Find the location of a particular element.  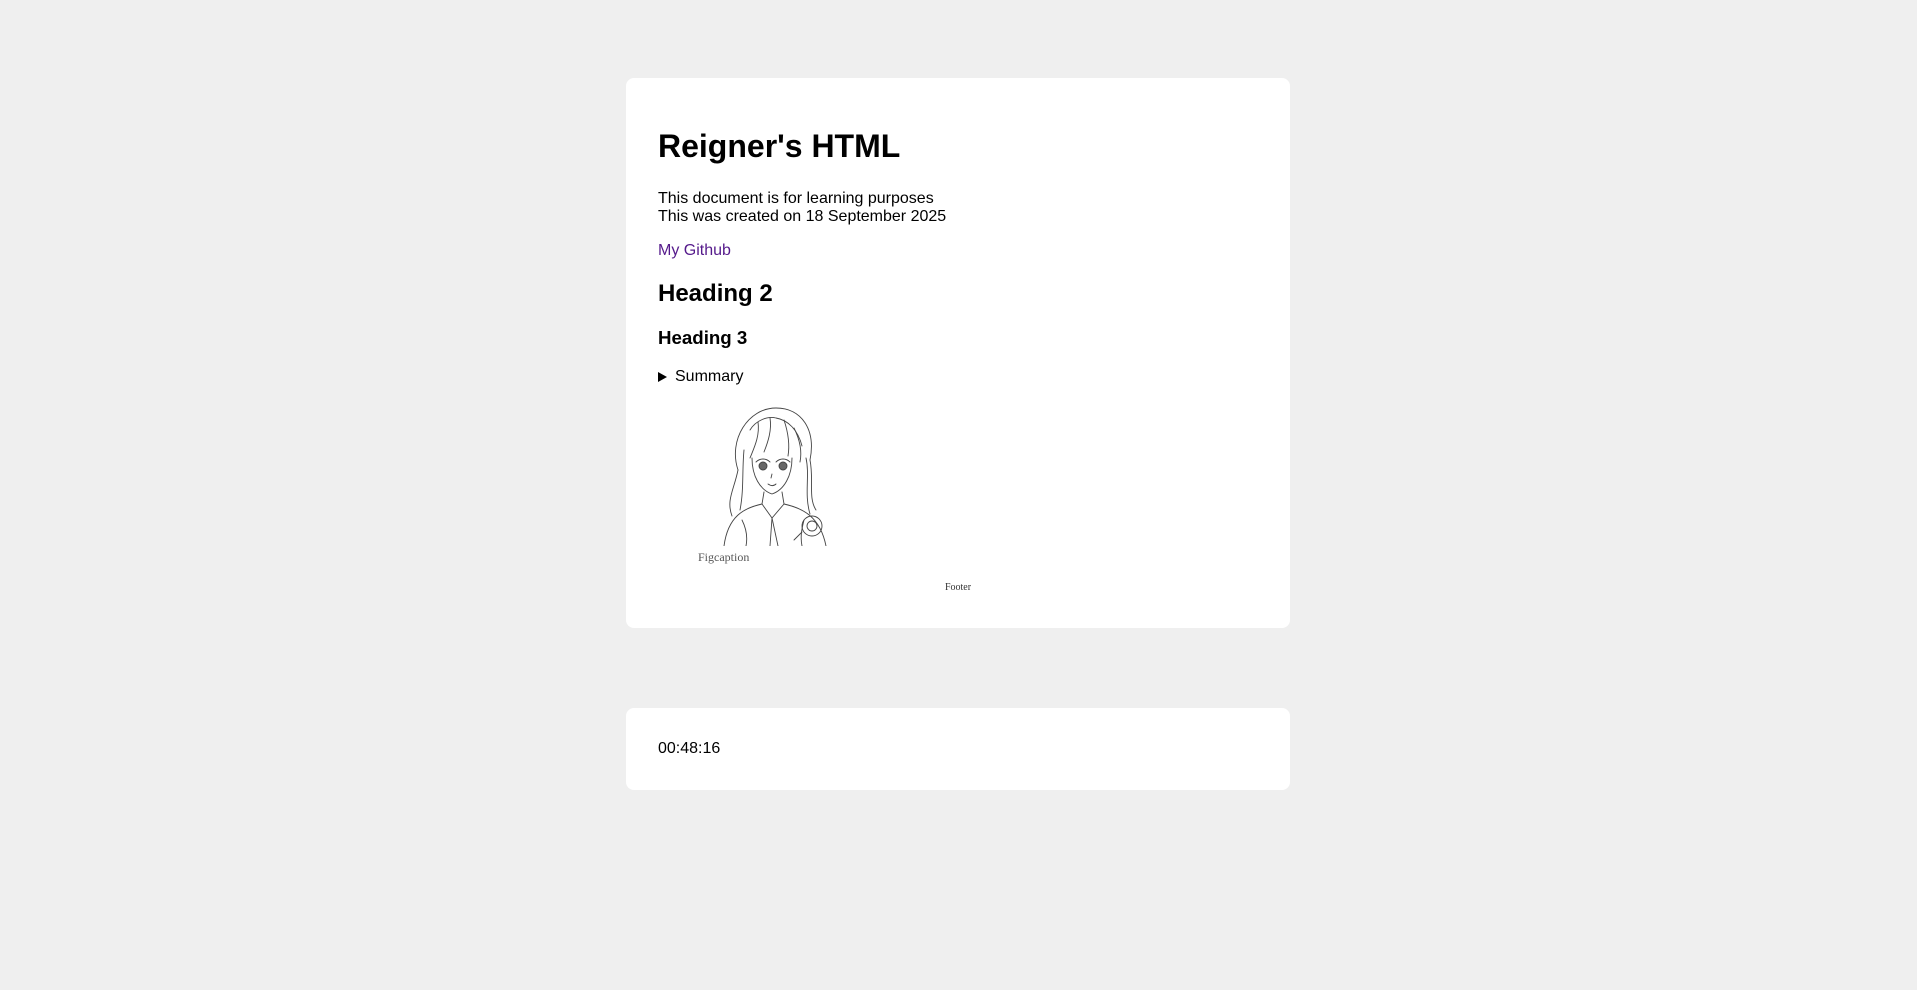

page-footer: Footer is located at coordinates (958, 587).